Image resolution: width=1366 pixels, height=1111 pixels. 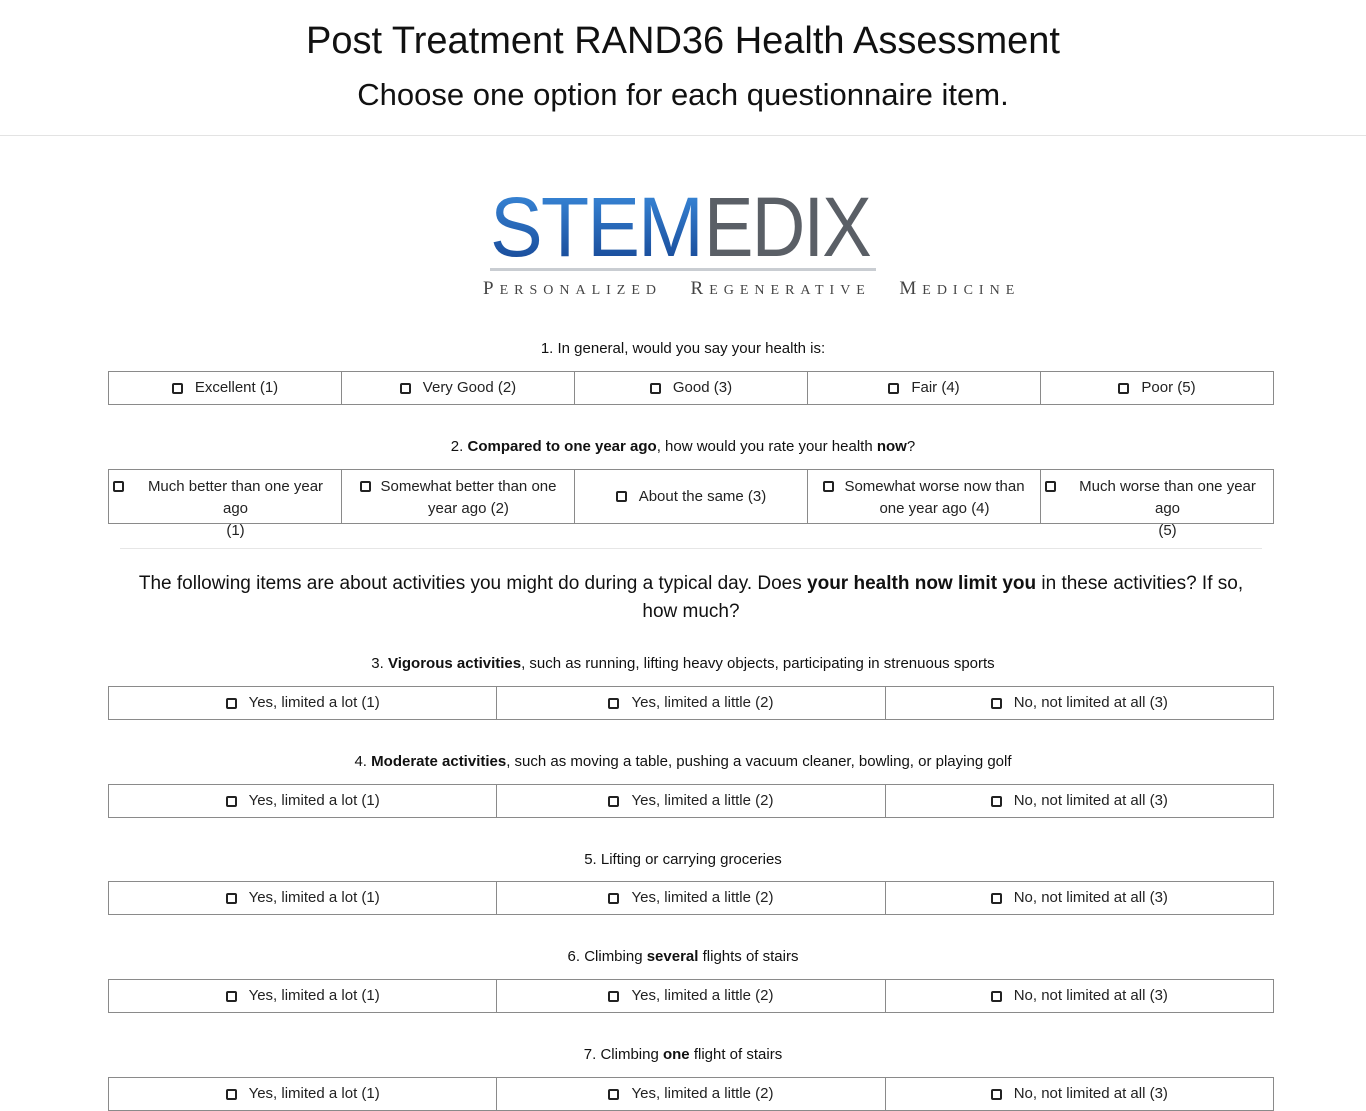 I want to click on q2-option-much-worse: Much worse than one year ago (5), so click(x=1156, y=504).